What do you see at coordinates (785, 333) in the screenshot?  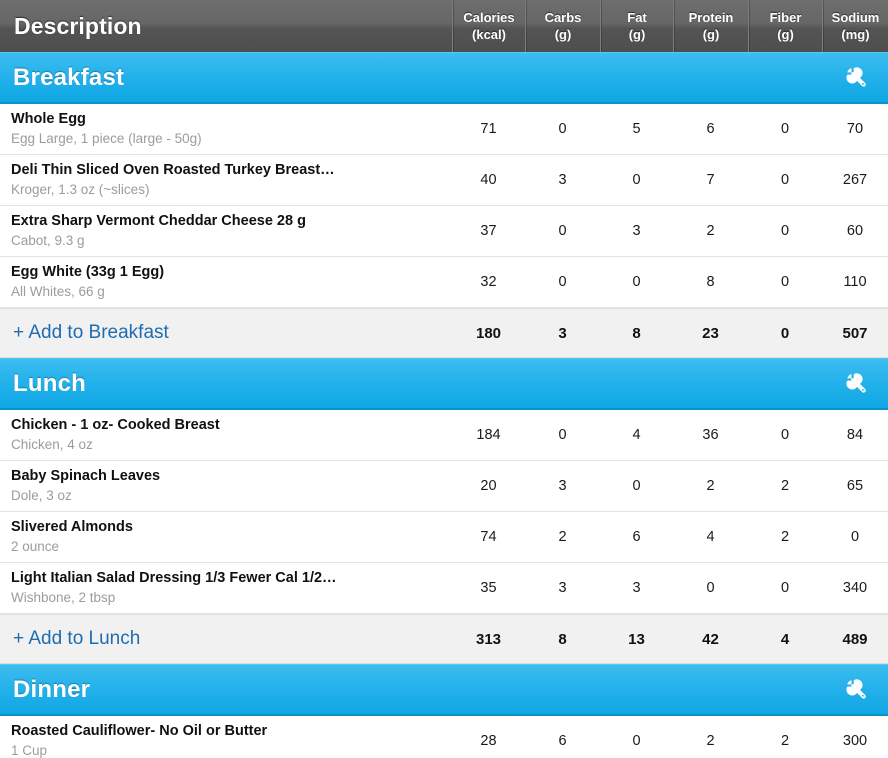 I see `total-value-fiber: 0` at bounding box center [785, 333].